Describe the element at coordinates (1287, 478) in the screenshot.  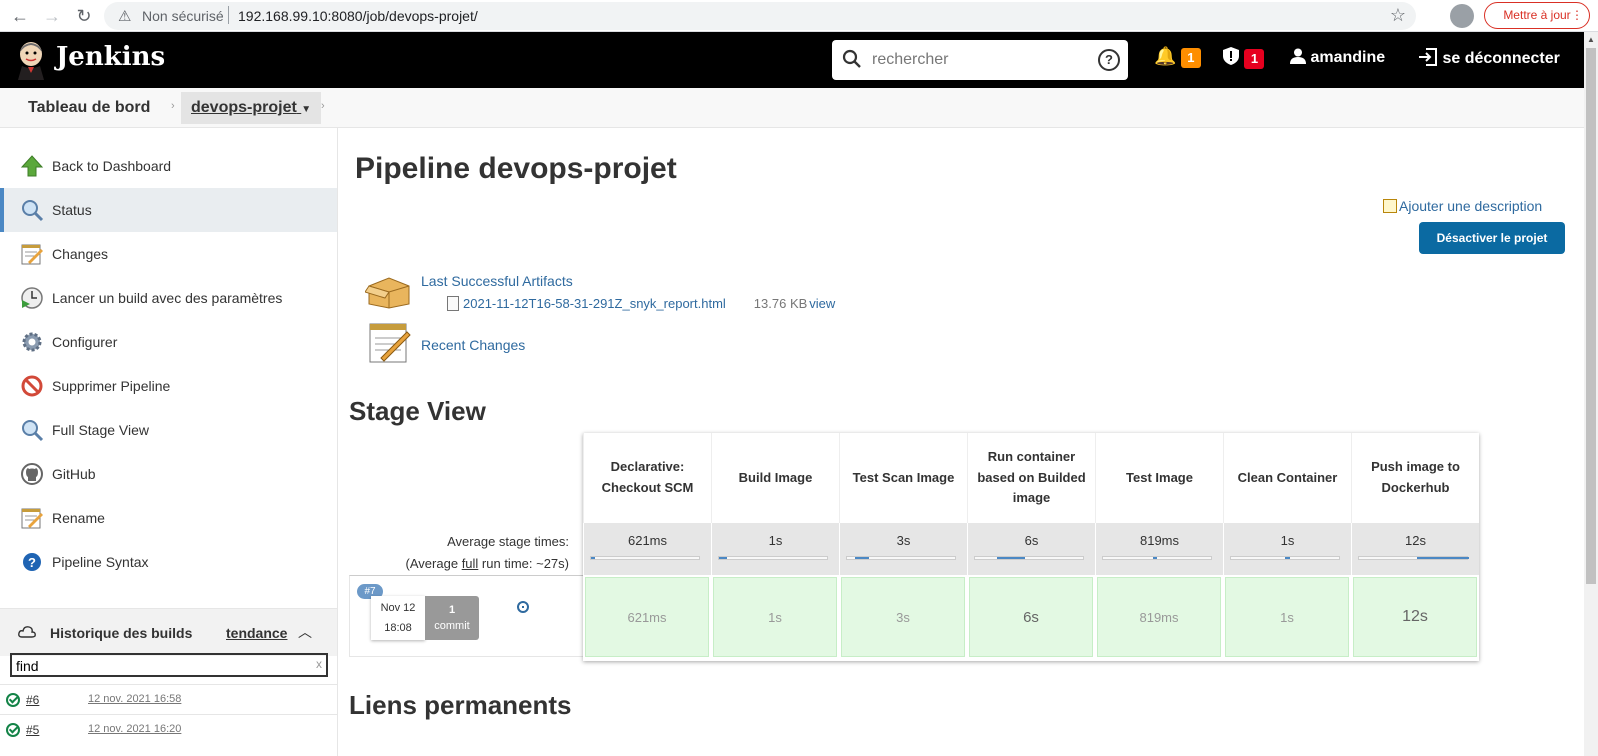
I see `stage-header: Clean Container` at that location.